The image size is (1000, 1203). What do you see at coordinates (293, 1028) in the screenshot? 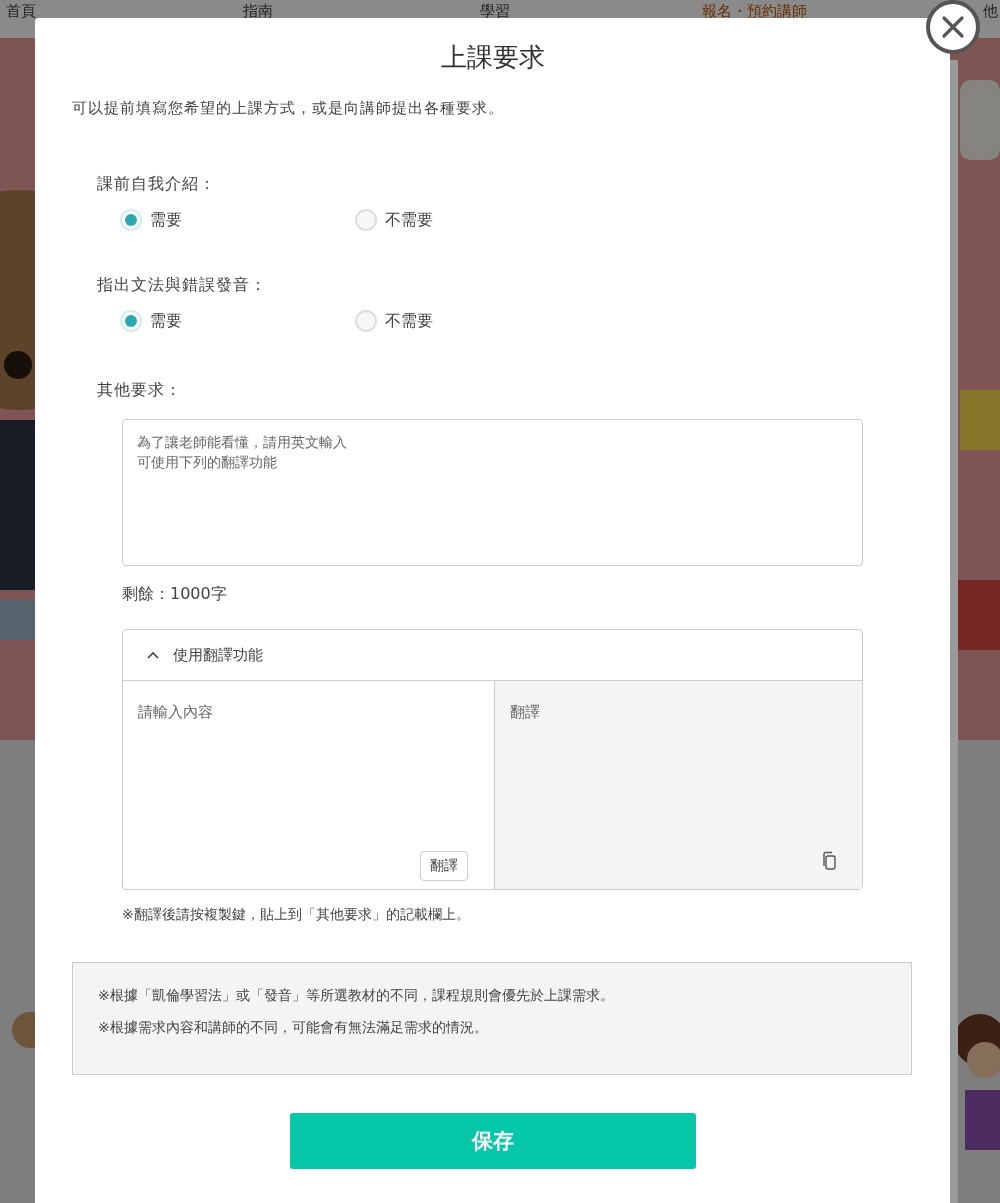
I see `notice-text: ※根據需求內容和講師的不同，可能會有無法滿足需求的情況。` at bounding box center [293, 1028].